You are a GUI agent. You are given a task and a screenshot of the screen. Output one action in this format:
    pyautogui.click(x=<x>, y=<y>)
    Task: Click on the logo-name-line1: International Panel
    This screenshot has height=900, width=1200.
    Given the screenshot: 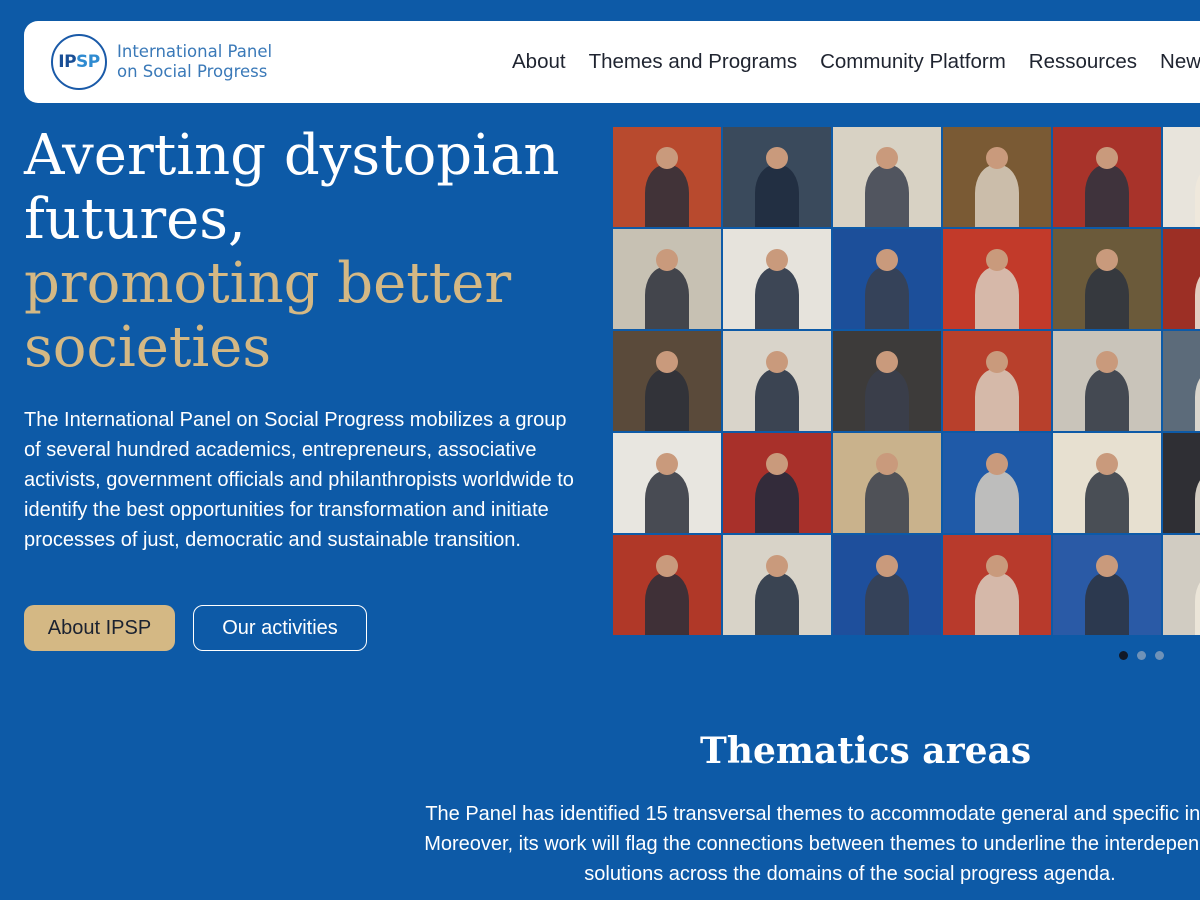 What is the action you would take?
    pyautogui.click(x=195, y=51)
    